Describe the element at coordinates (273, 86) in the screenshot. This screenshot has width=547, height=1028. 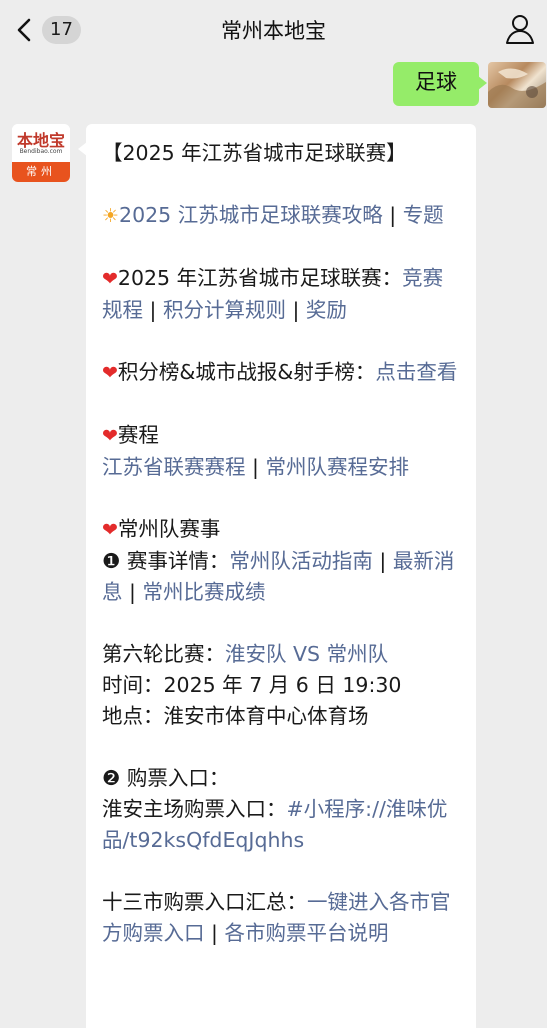
I see `self-message-row: 足球` at that location.